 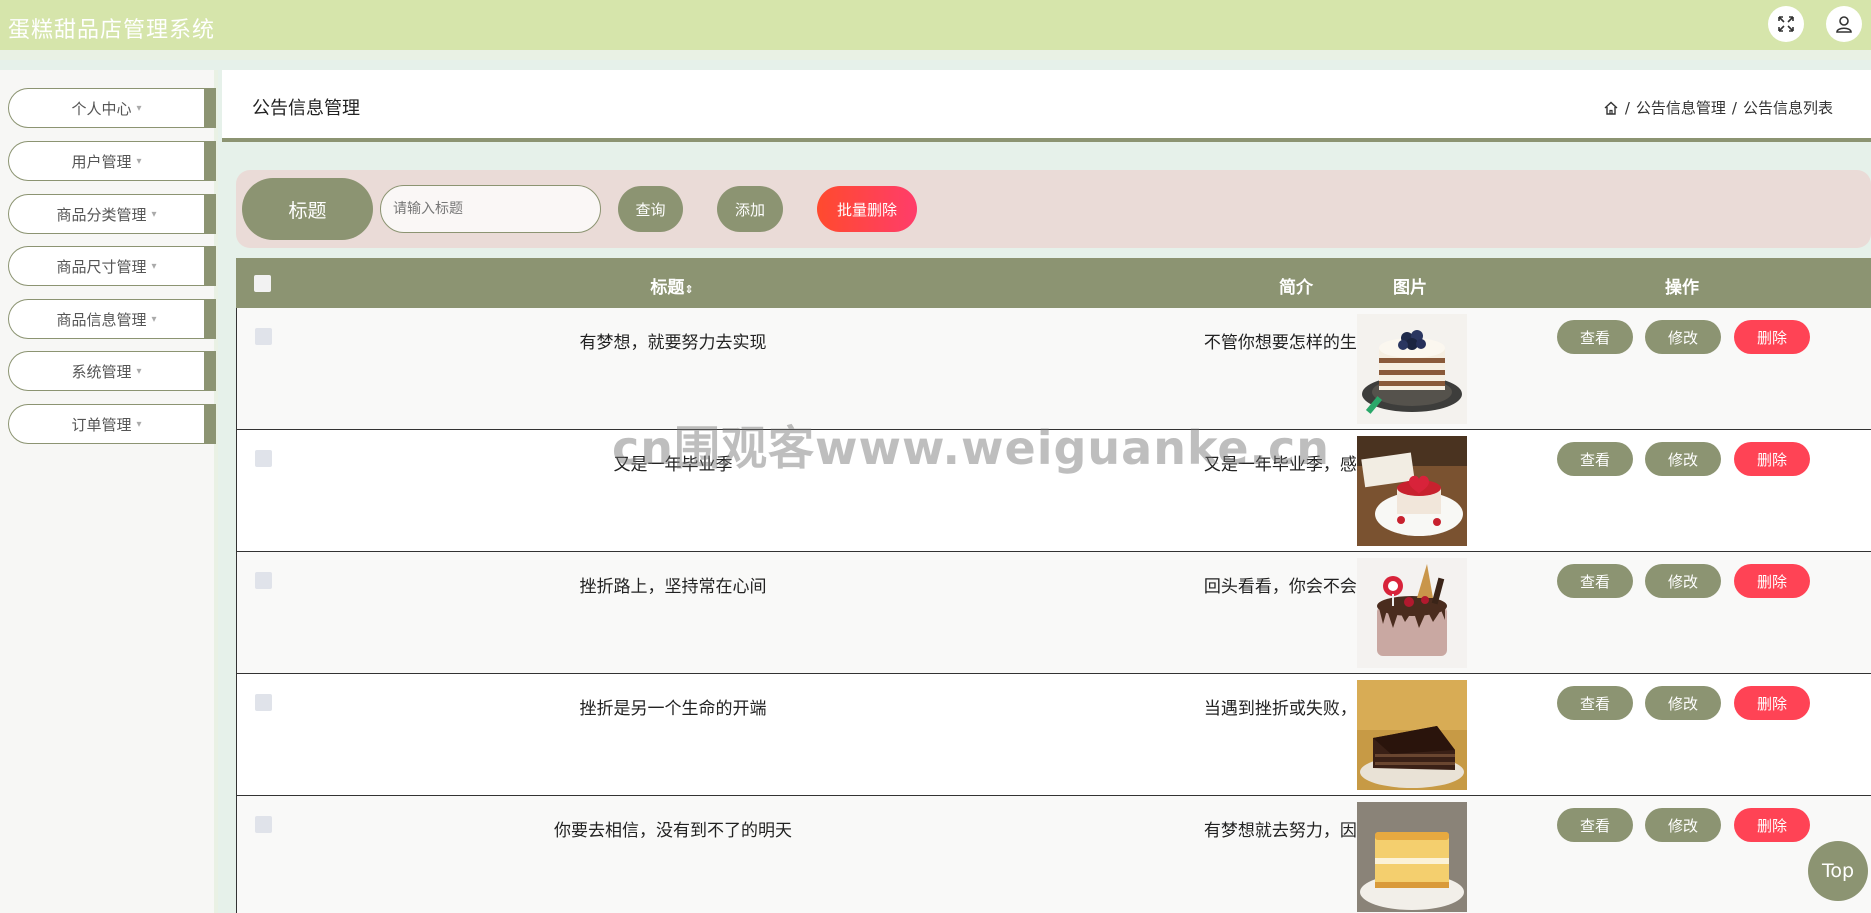 What do you see at coordinates (306, 108) in the screenshot?
I see `page-title: 公告信息管理` at bounding box center [306, 108].